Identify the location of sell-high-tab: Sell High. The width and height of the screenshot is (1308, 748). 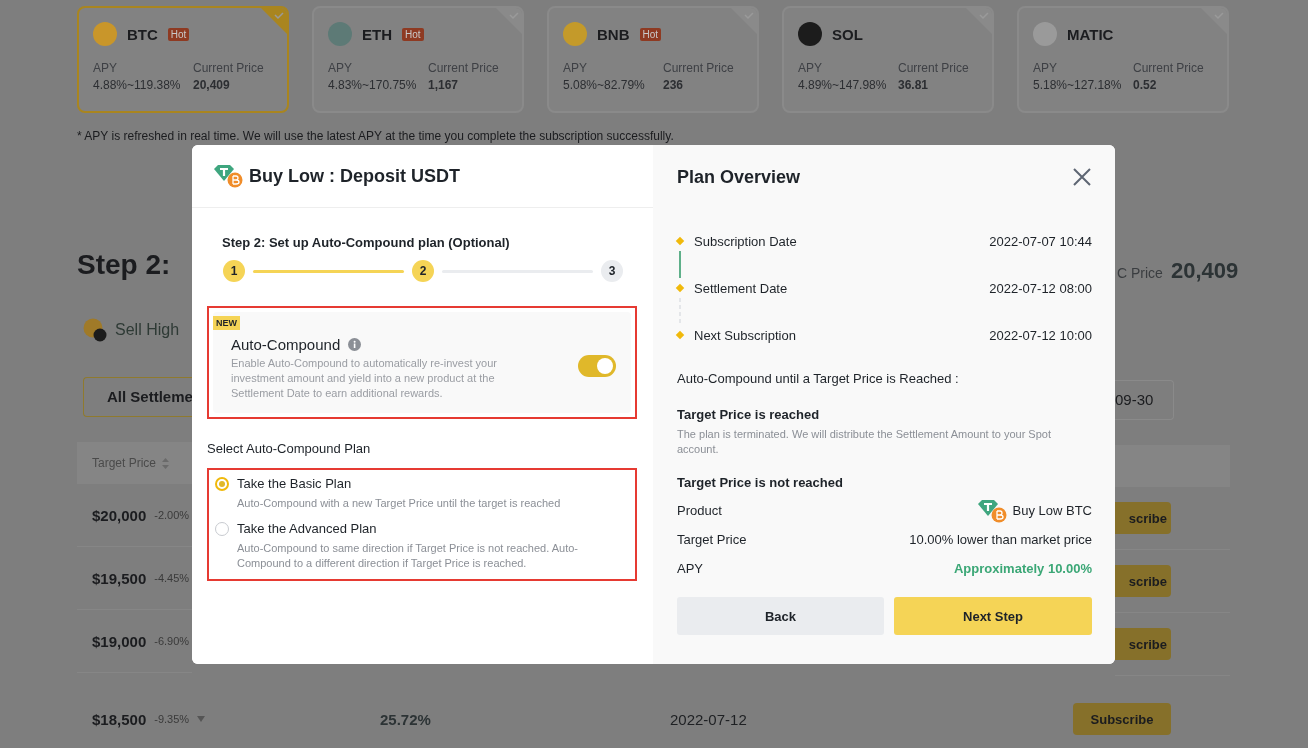
(147, 330).